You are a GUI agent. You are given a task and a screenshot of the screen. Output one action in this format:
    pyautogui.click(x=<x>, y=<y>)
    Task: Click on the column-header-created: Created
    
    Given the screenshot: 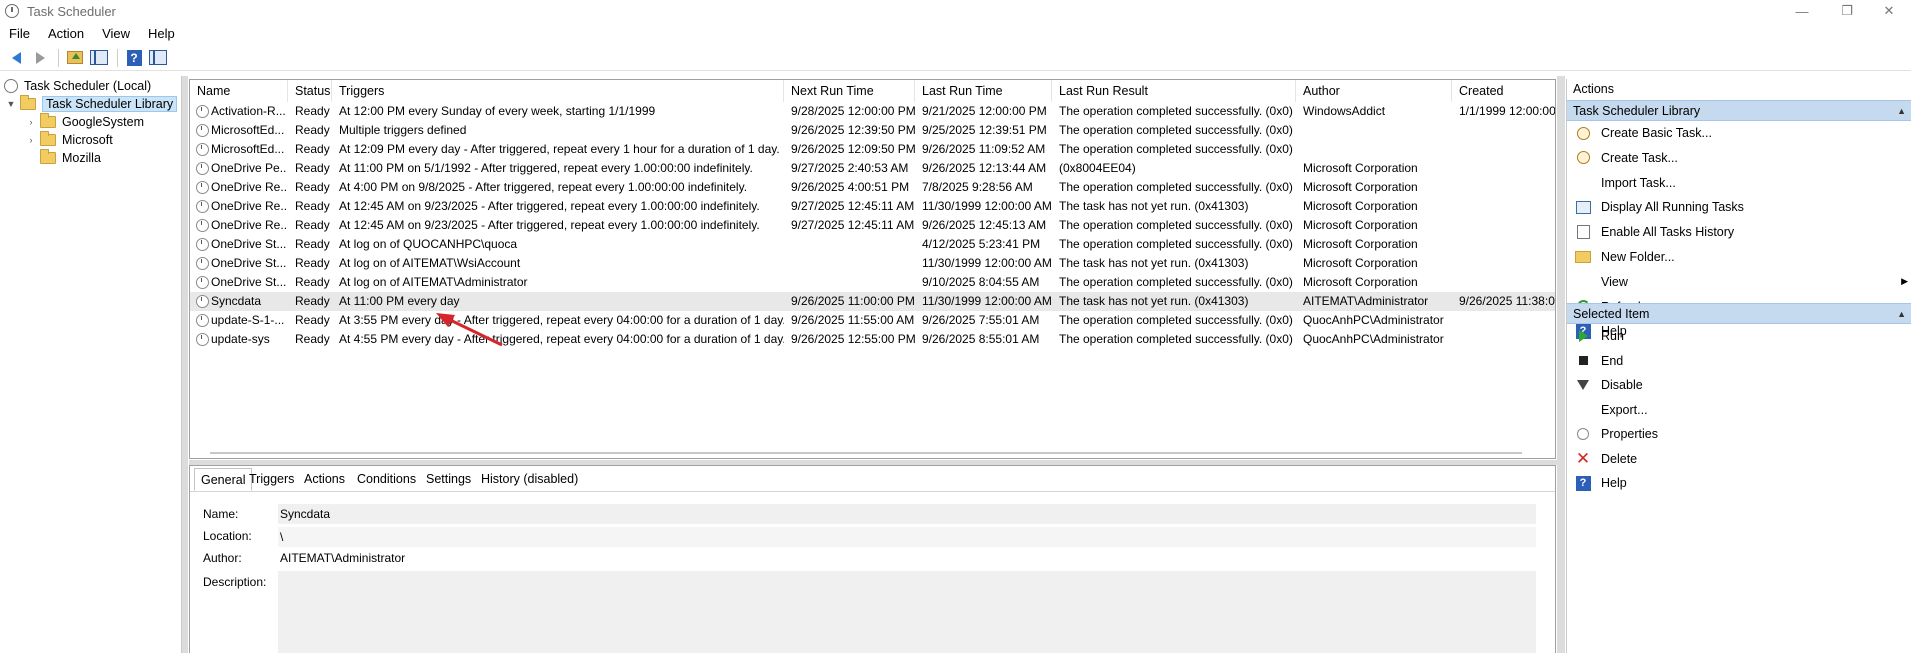 What is the action you would take?
    pyautogui.click(x=1503, y=91)
    